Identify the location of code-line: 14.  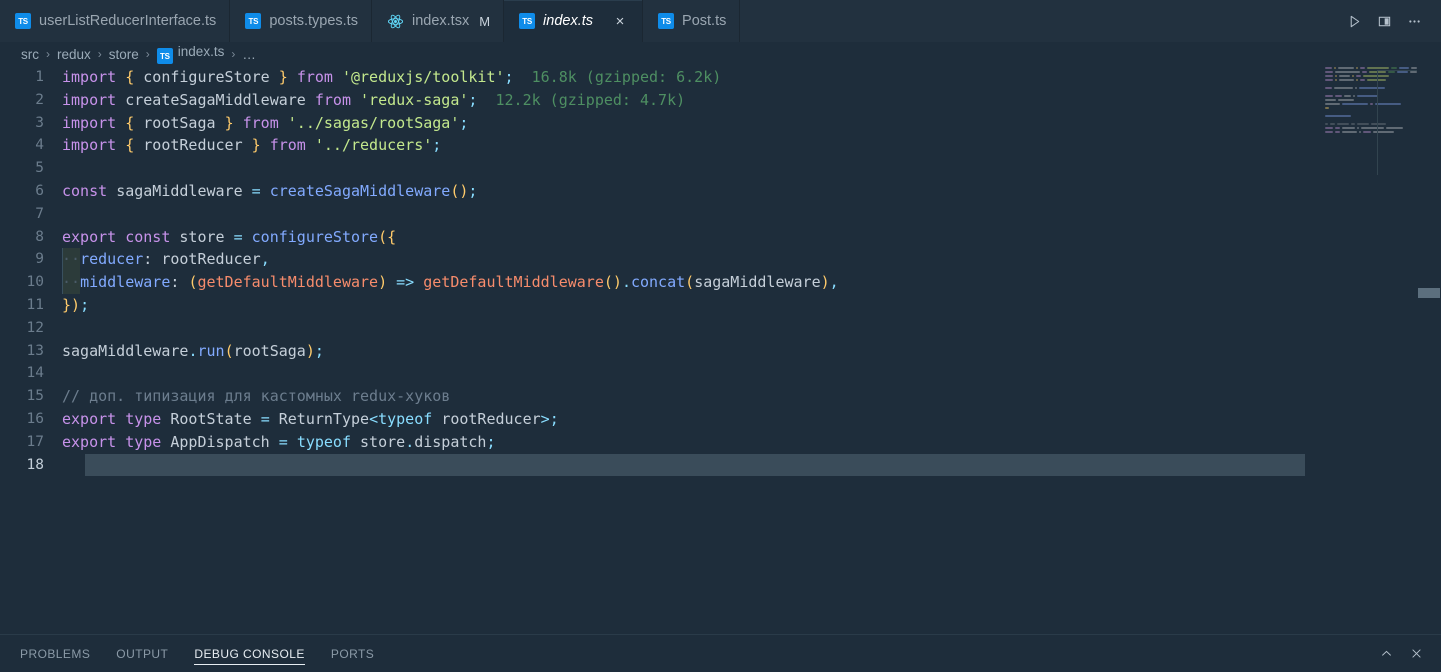
(419, 373).